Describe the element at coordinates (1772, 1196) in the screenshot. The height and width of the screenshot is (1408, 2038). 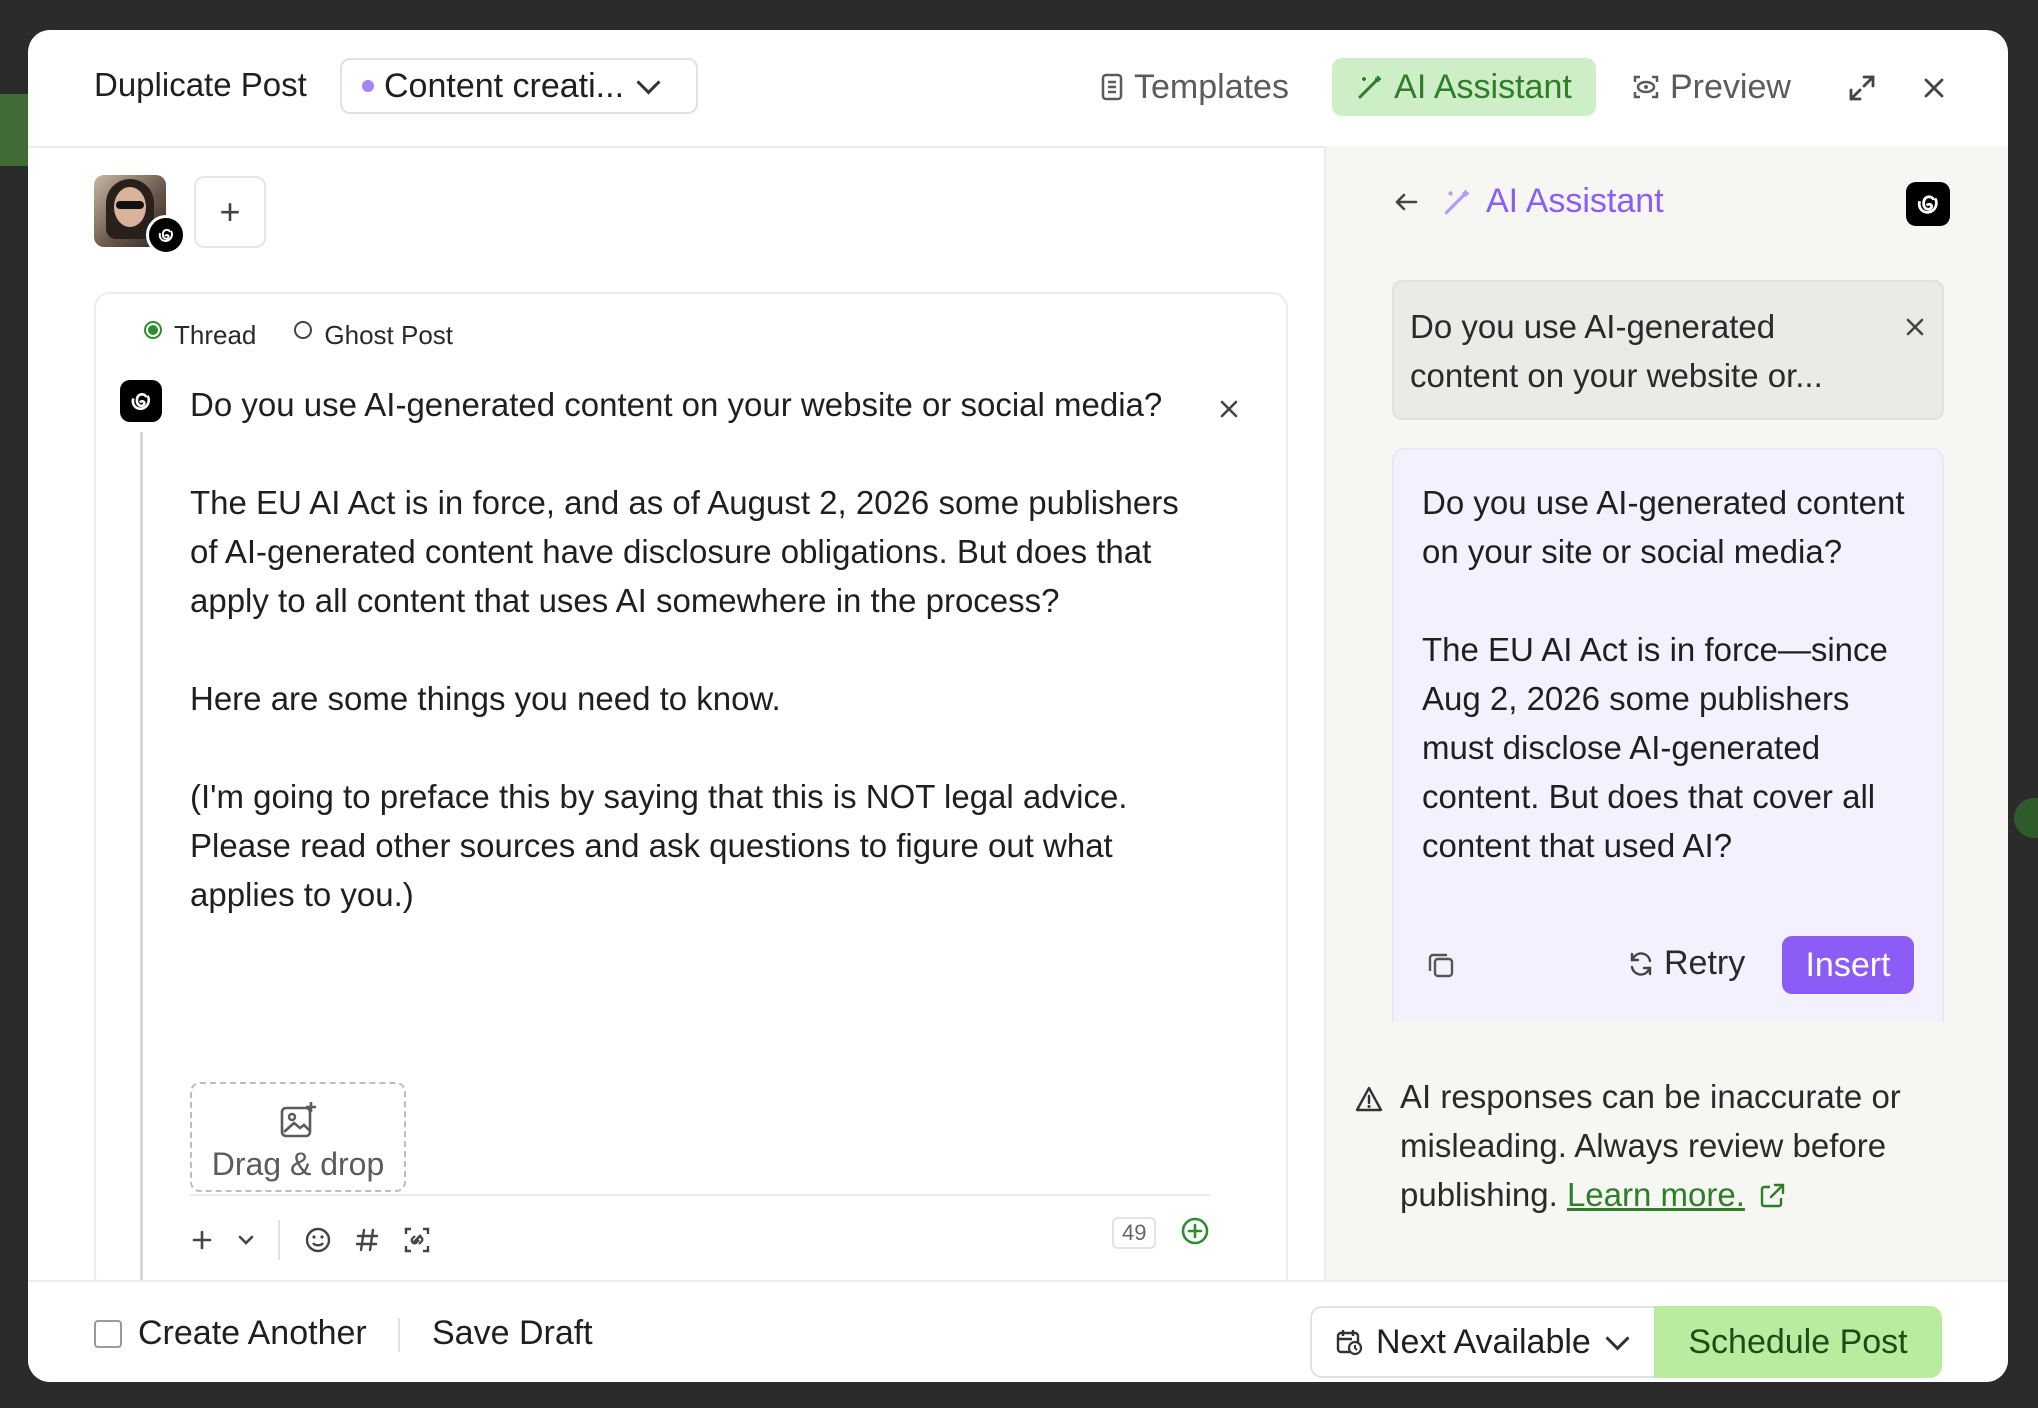
I see `external-link-icon` at that location.